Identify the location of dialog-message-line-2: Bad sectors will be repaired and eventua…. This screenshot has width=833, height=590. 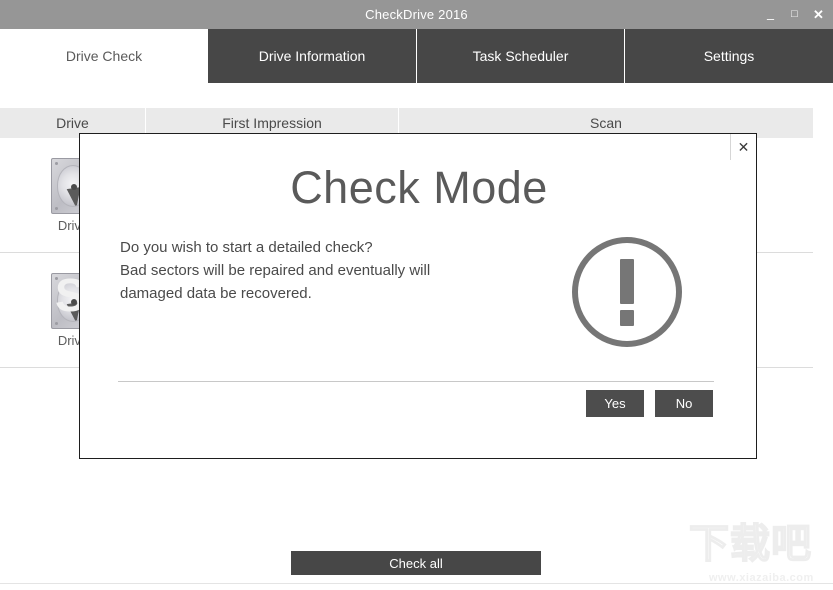
(275, 270).